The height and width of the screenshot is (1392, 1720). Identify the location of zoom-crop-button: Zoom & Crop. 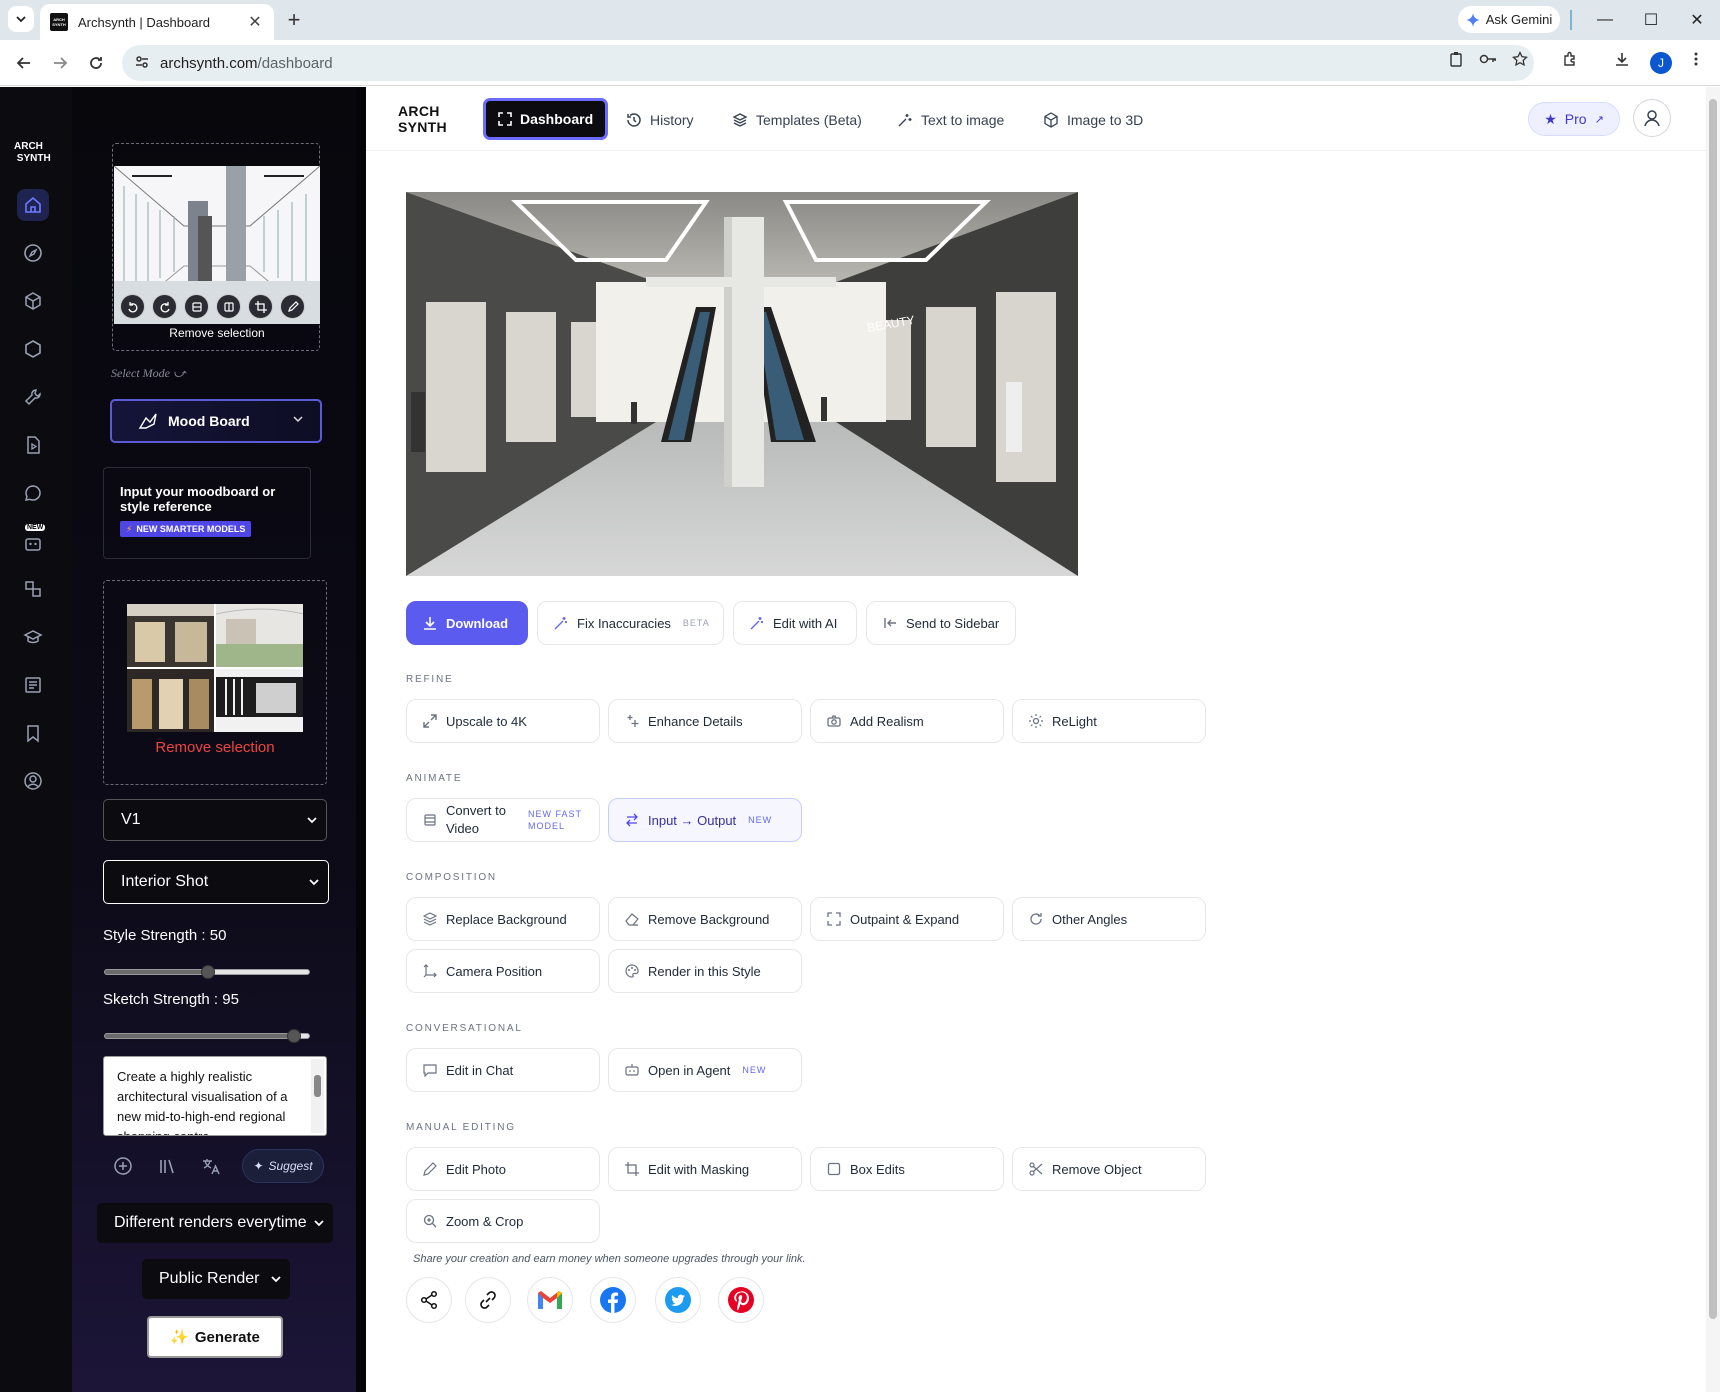
(503, 1221).